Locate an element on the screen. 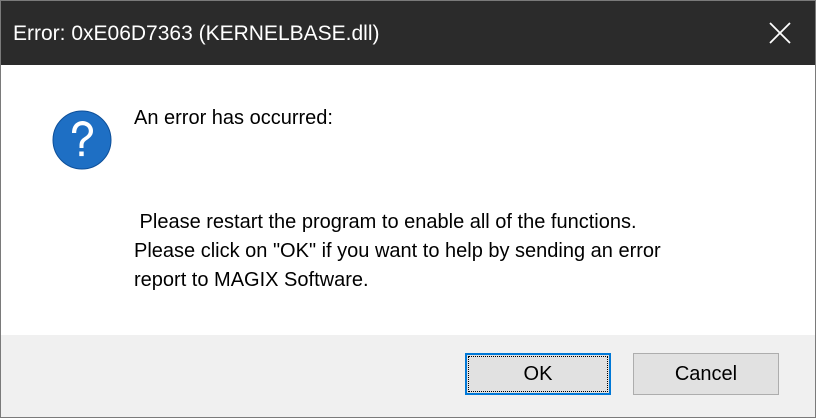 This screenshot has width=816, height=418. focus-rectangle is located at coordinates (538, 374).